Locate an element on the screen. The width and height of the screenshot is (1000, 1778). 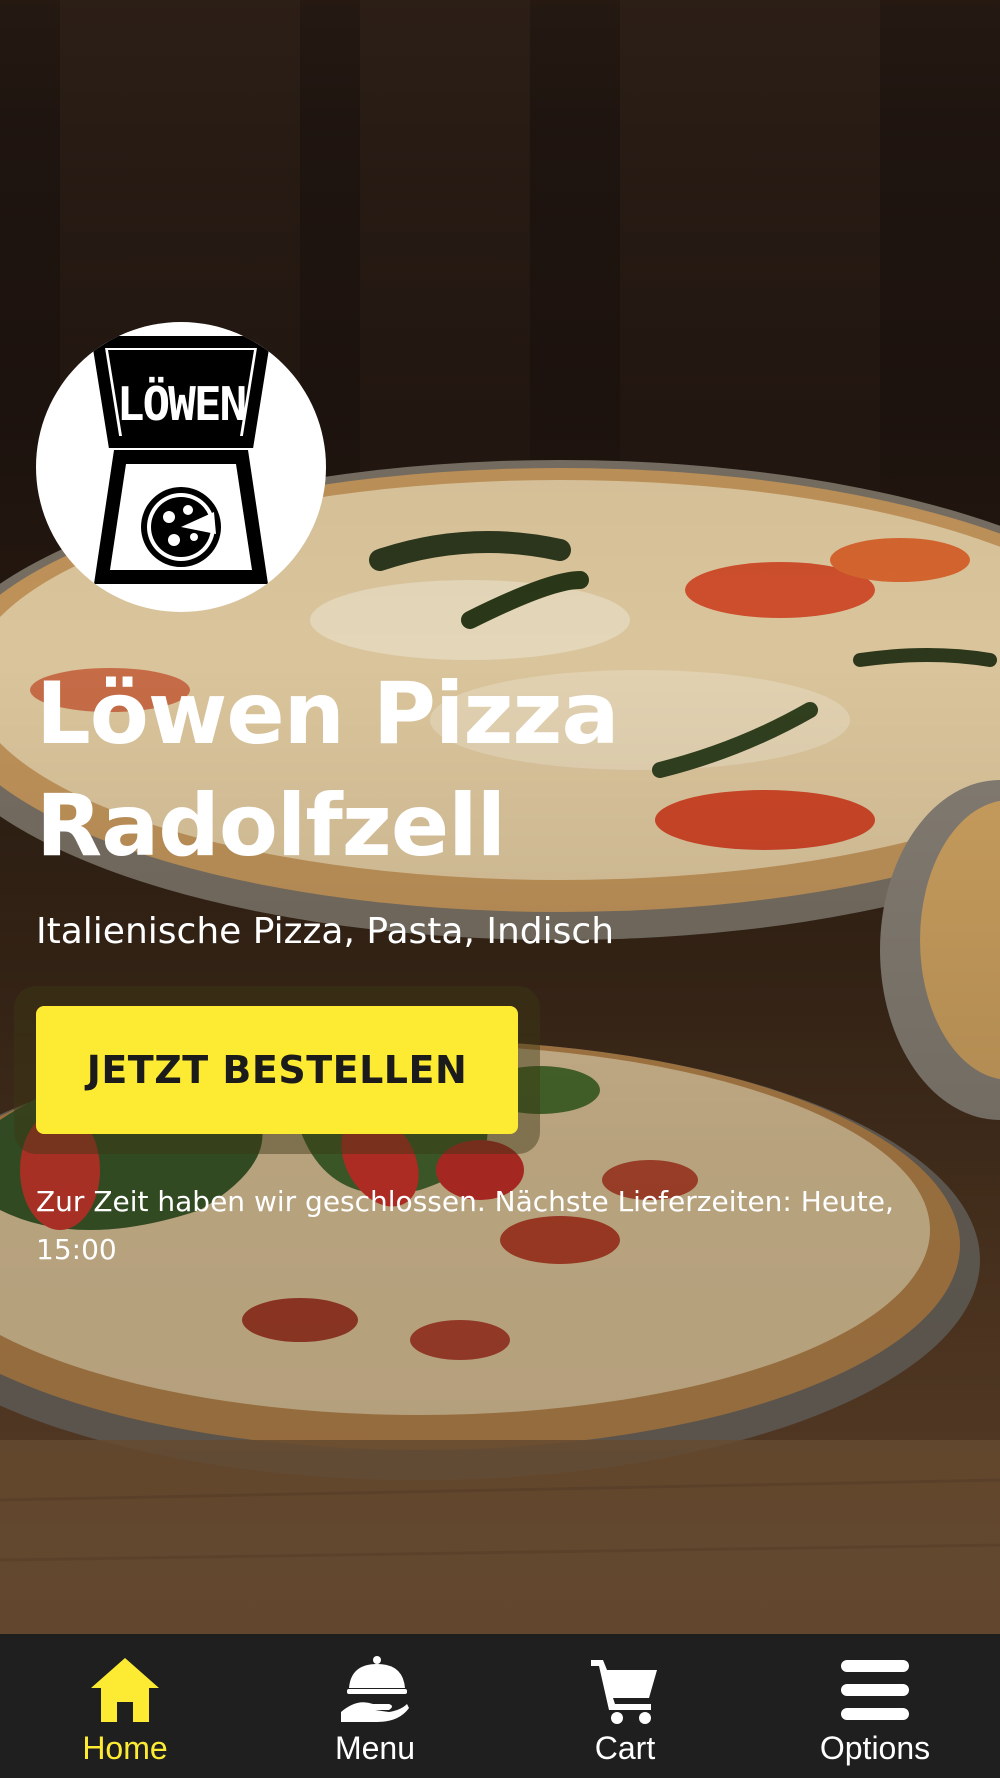
home-icon is located at coordinates (125, 1690).